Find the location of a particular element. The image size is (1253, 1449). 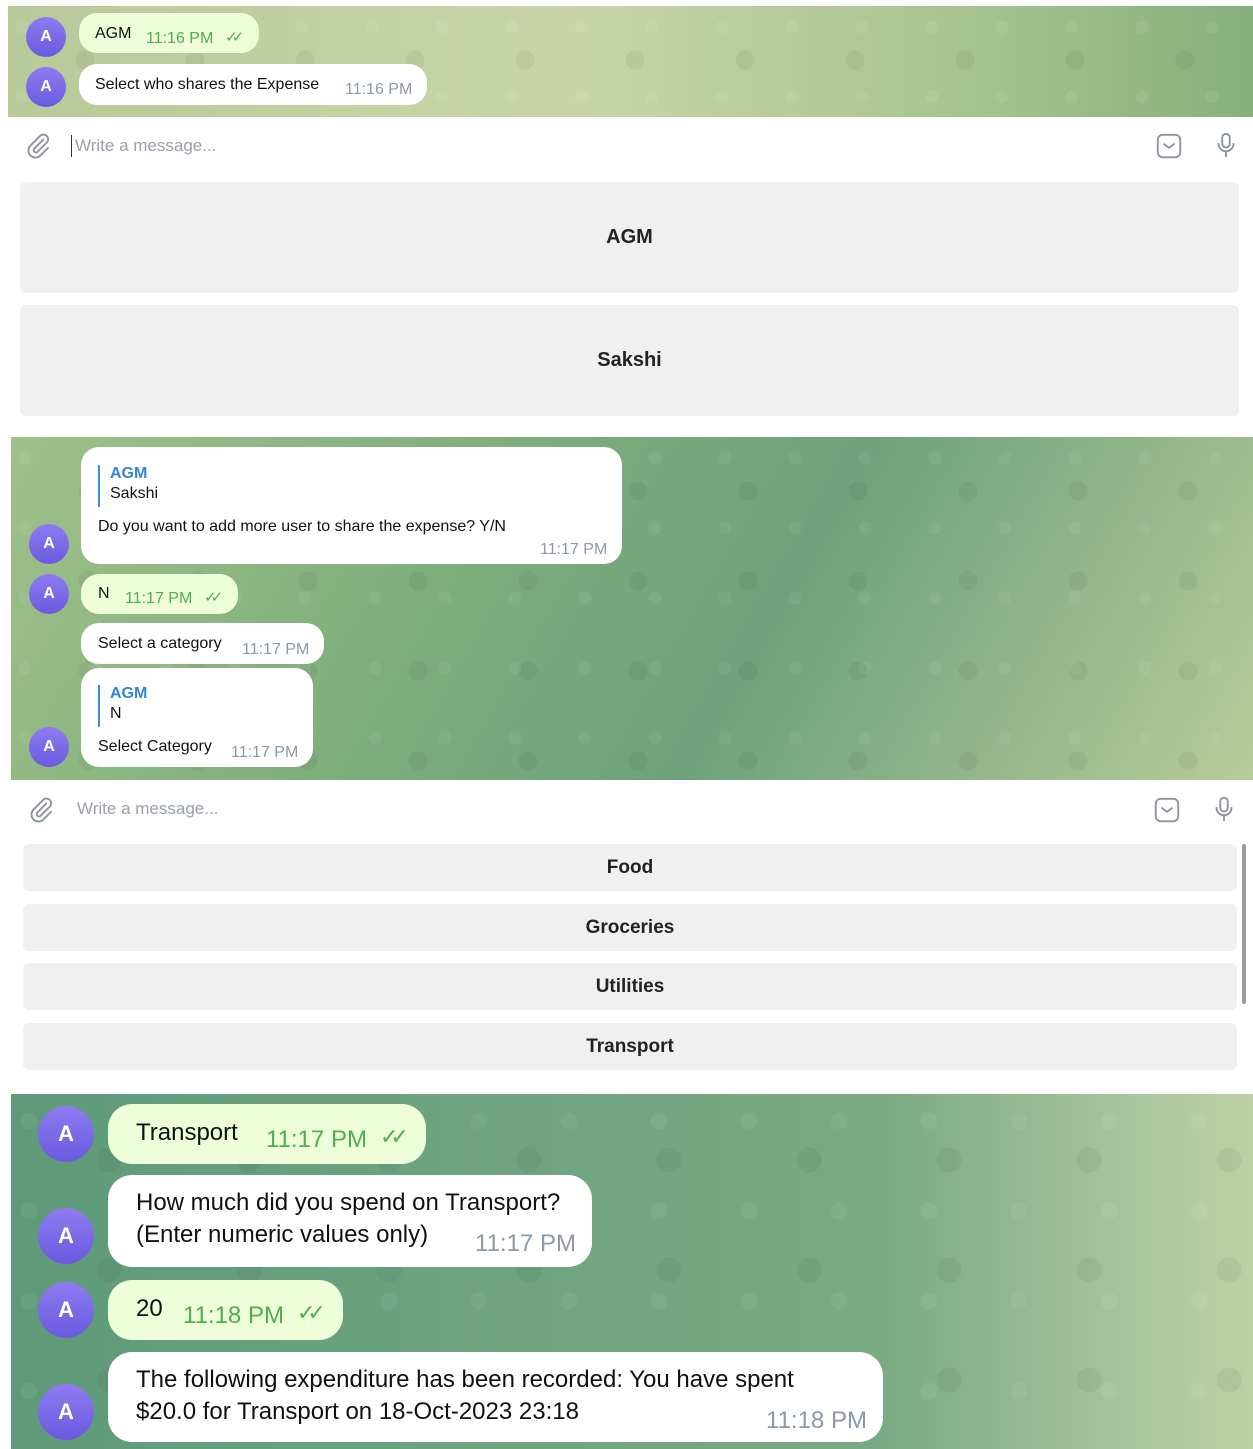

message-line-2: (Enter numeric values only) is located at coordinates (282, 1234).